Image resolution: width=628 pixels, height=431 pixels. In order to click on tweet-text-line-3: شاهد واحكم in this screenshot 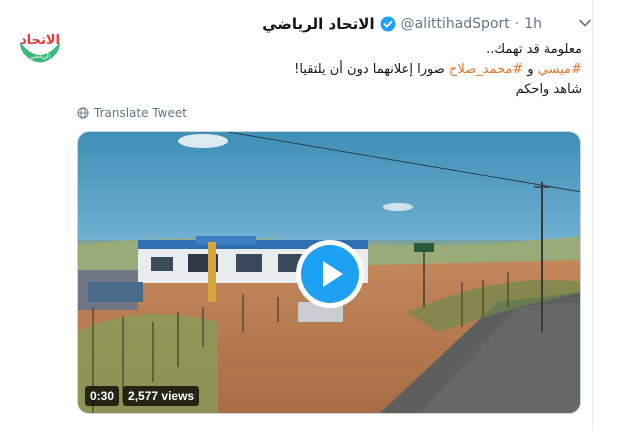, I will do `click(548, 89)`.